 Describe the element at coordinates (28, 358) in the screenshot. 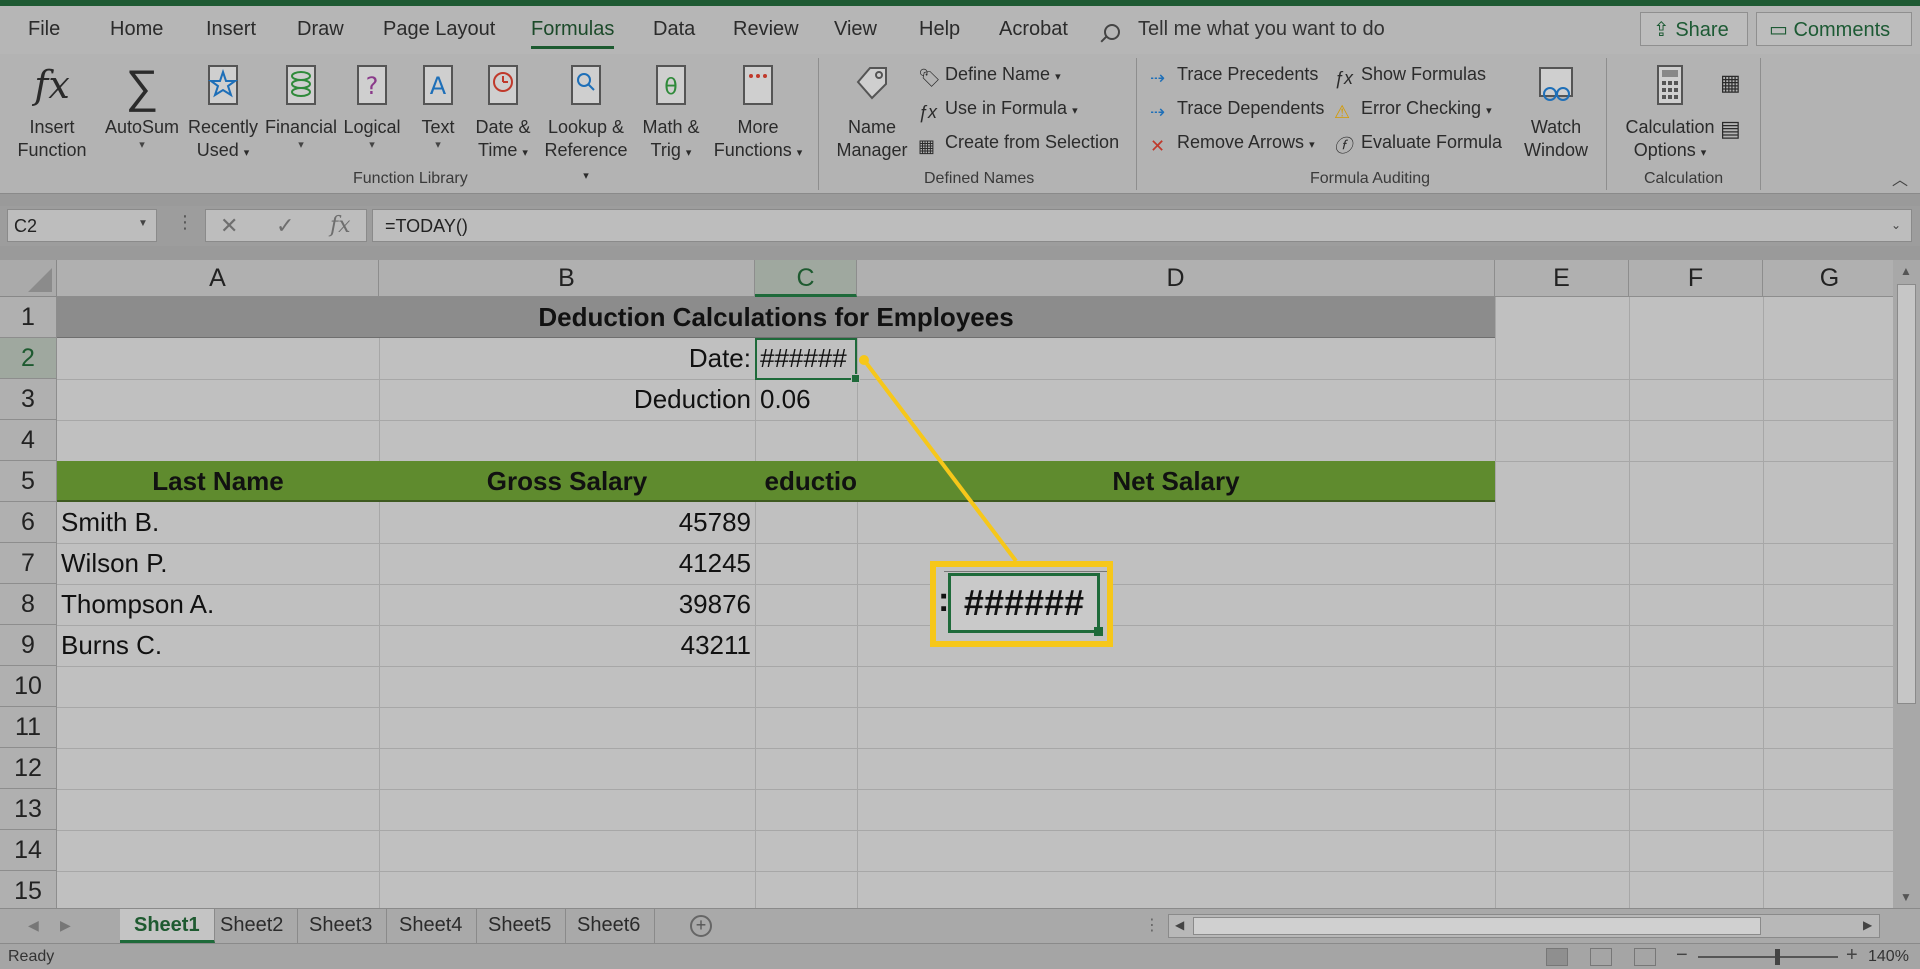

I see `row-header: 2` at that location.